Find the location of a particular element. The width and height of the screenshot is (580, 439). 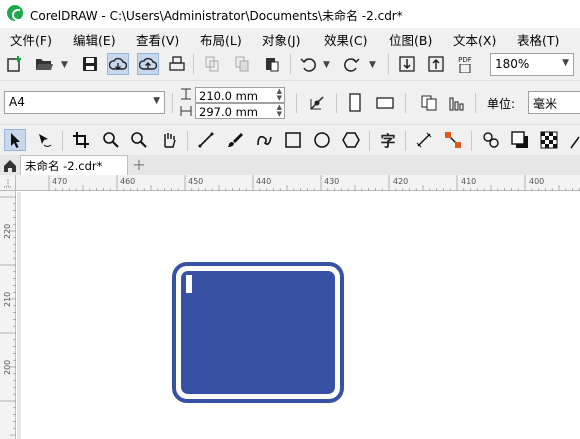

coreldraw-logo-icon is located at coordinates (15, 13).